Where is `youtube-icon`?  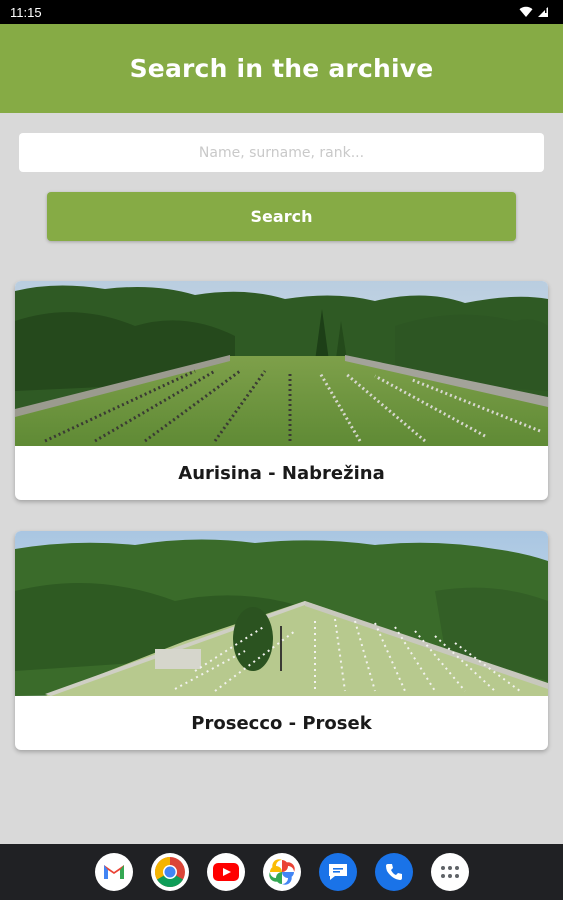
youtube-icon is located at coordinates (225, 872).